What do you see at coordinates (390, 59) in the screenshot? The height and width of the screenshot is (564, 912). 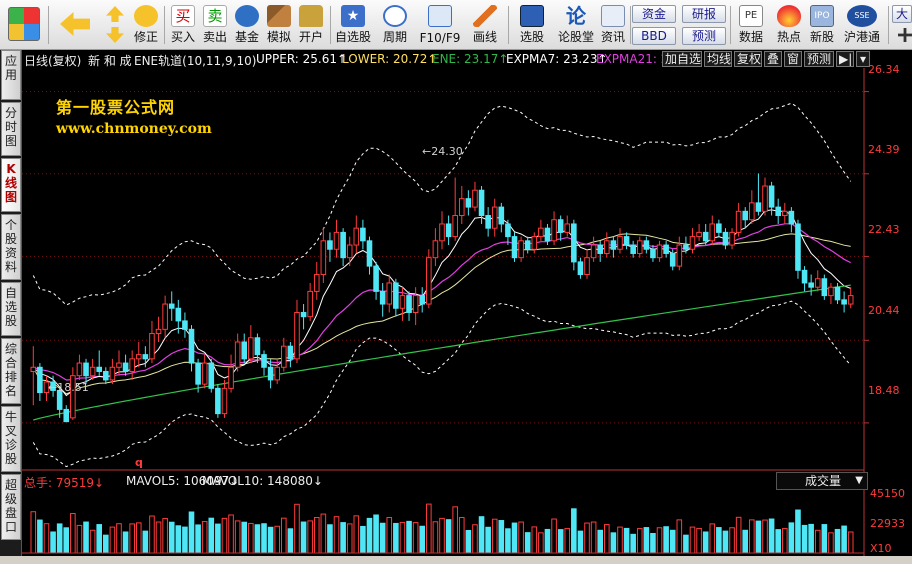 I see `lower-value: LOWER: 20.72↑` at bounding box center [390, 59].